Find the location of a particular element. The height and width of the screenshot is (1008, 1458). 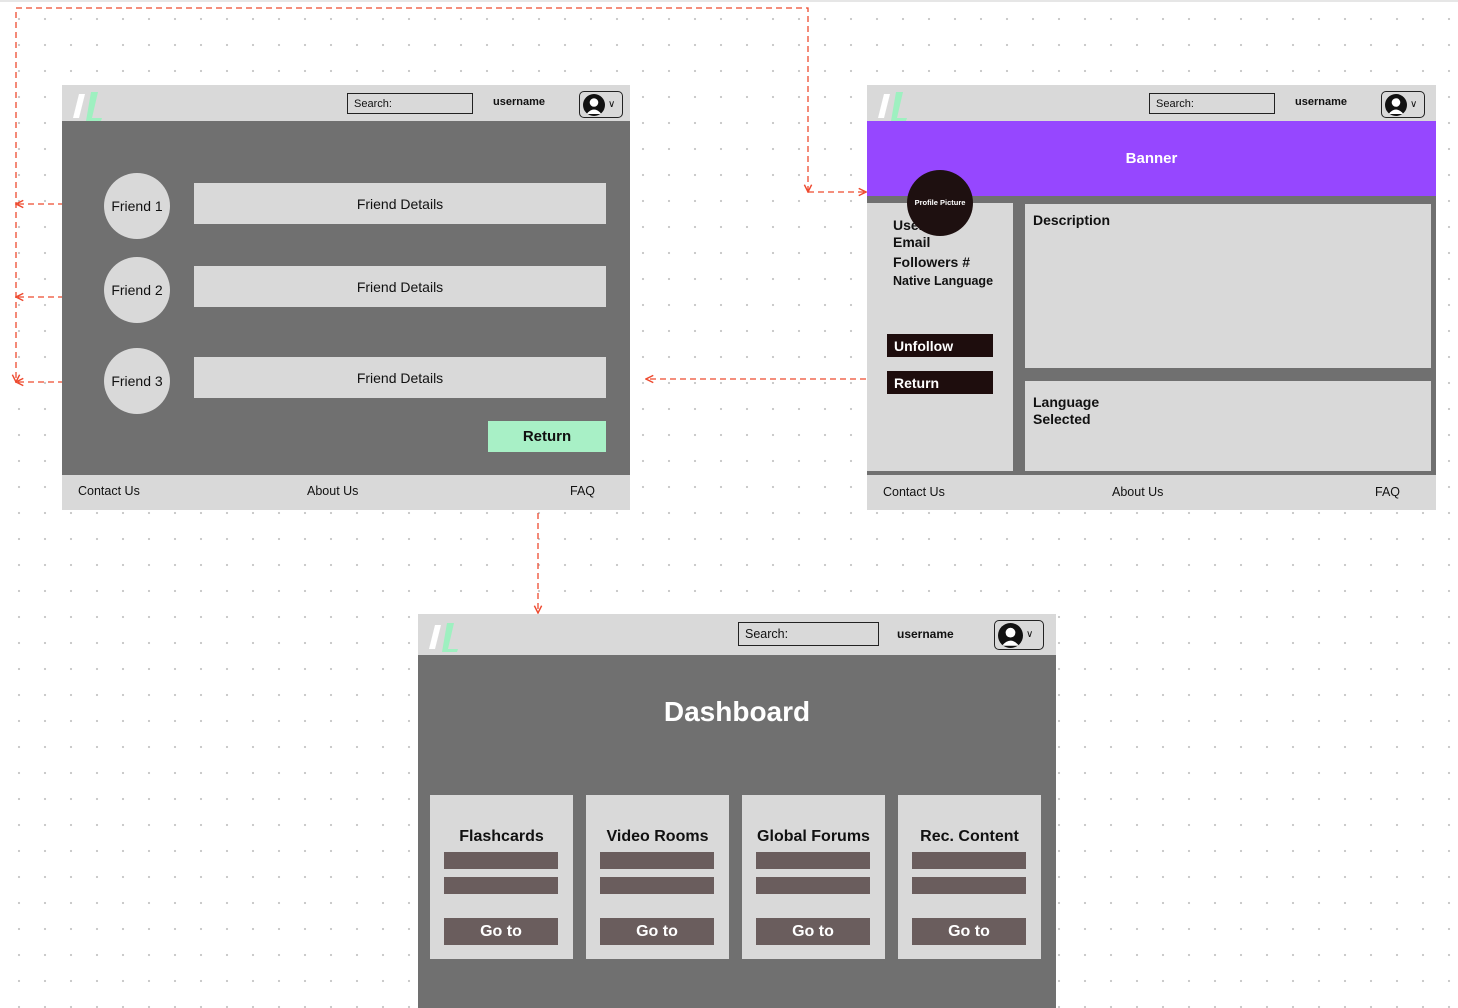

friend-avatar-3: Friend 3 is located at coordinates (137, 381).